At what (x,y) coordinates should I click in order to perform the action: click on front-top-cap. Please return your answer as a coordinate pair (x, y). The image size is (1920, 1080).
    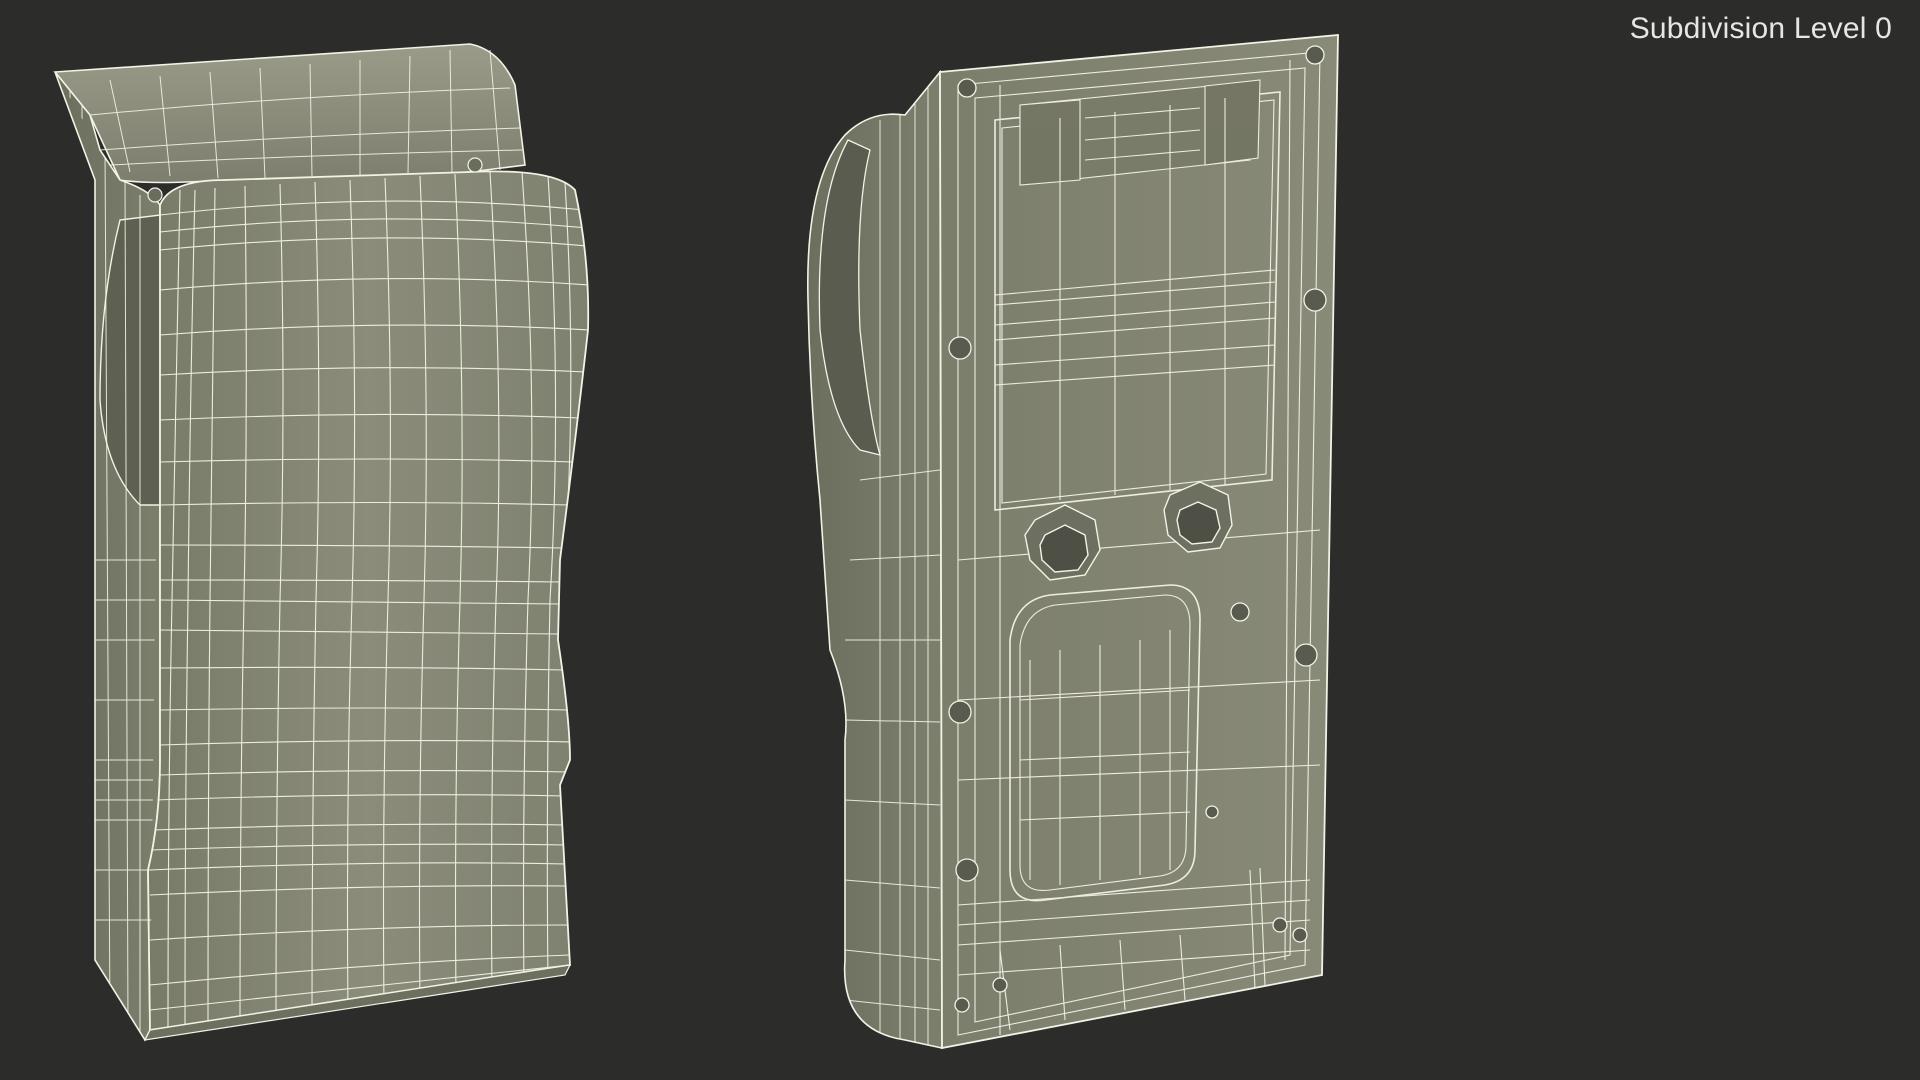
    Looking at the image, I should click on (289, 113).